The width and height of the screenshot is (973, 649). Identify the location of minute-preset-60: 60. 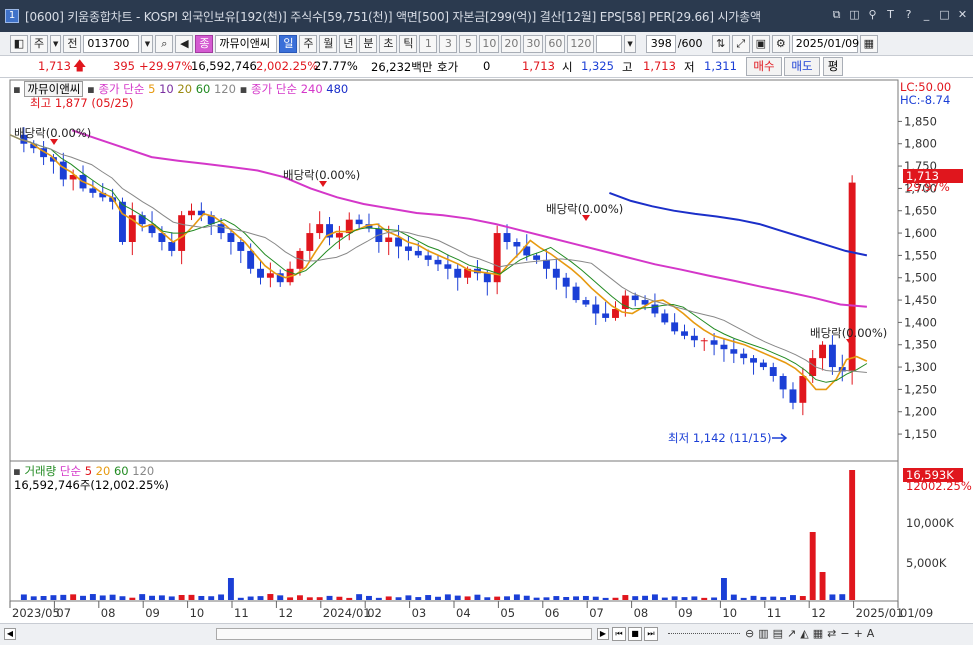
(555, 43).